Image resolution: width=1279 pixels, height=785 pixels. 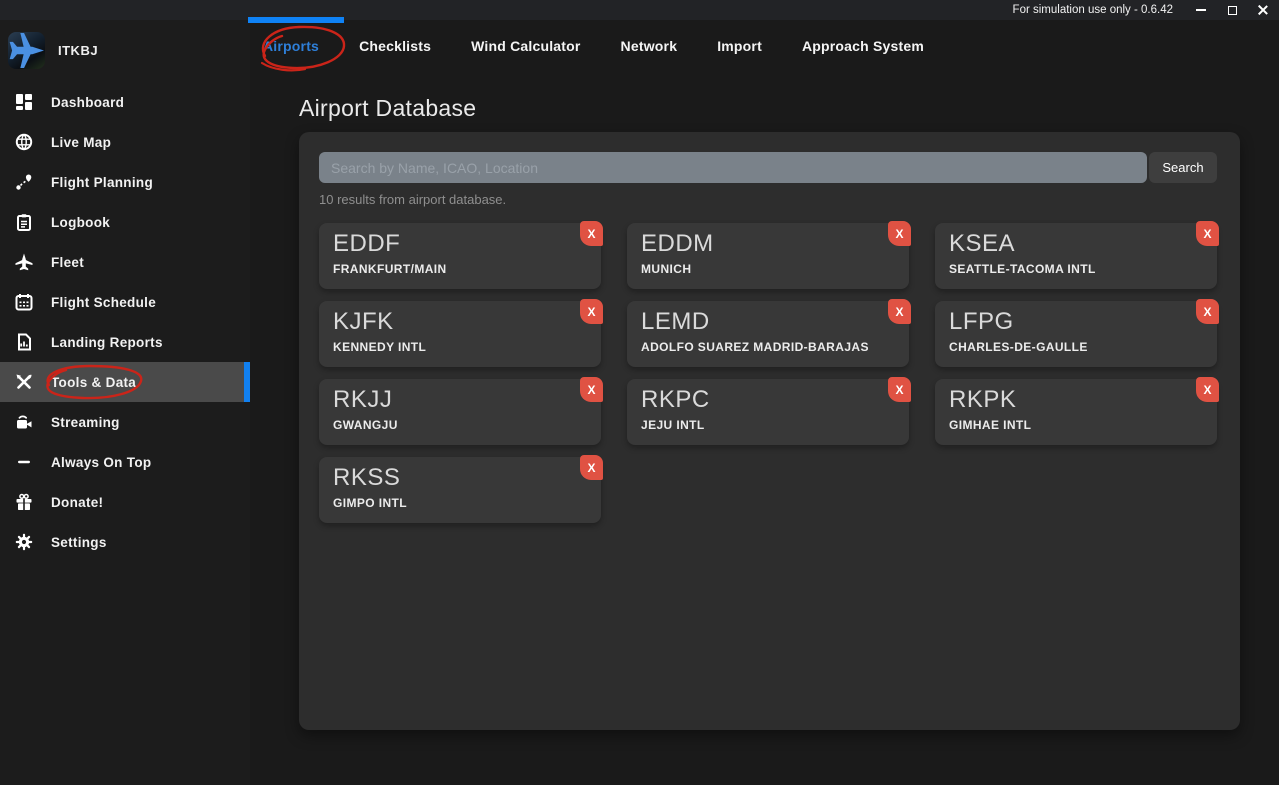 What do you see at coordinates (1077, 255) in the screenshot?
I see `airport-card-ksea: KSEA SEATTLE-TACOMA INTL X` at bounding box center [1077, 255].